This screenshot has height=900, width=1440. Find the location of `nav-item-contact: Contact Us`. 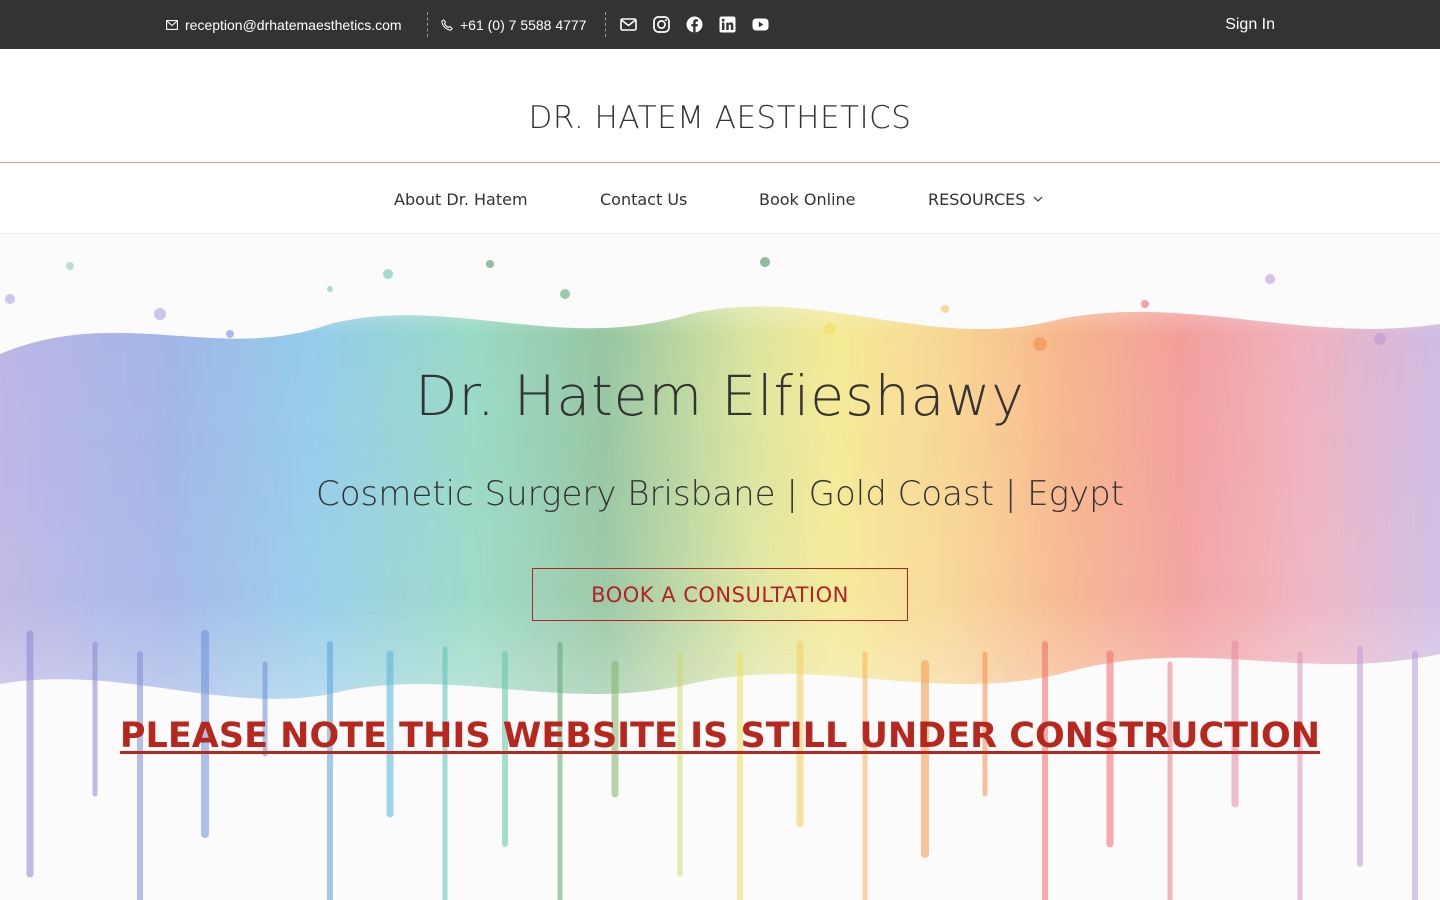

nav-item-contact: Contact Us is located at coordinates (643, 199).